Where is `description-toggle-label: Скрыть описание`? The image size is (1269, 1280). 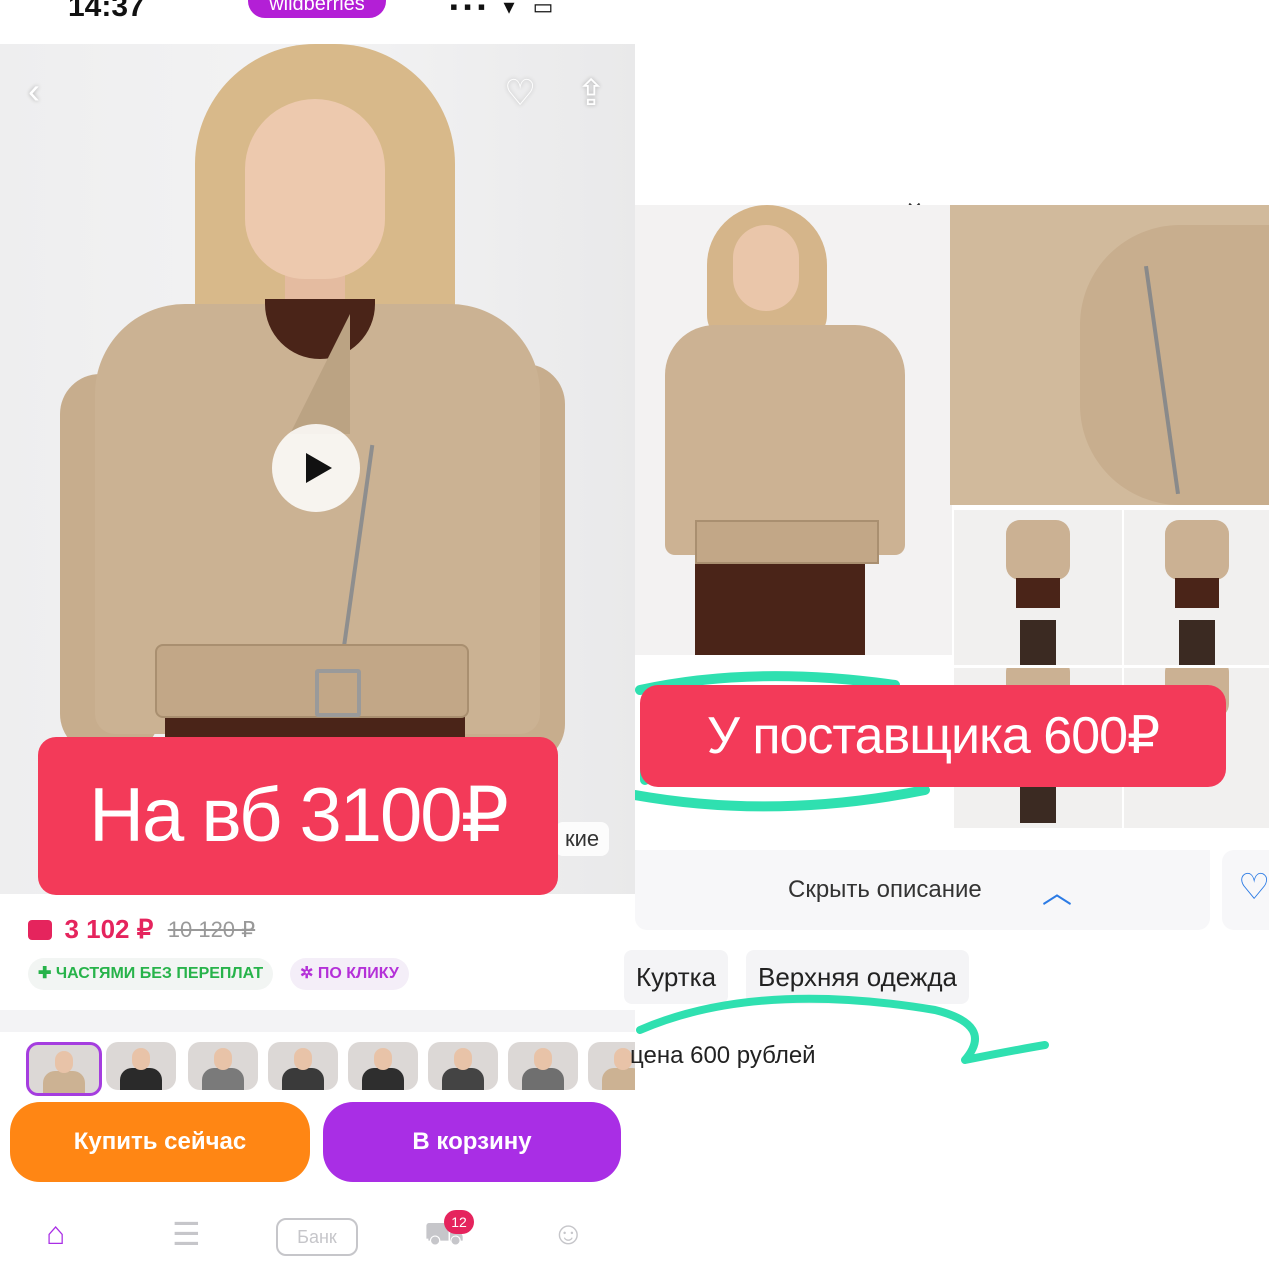
description-toggle-label: Скрыть описание is located at coordinates (885, 890).